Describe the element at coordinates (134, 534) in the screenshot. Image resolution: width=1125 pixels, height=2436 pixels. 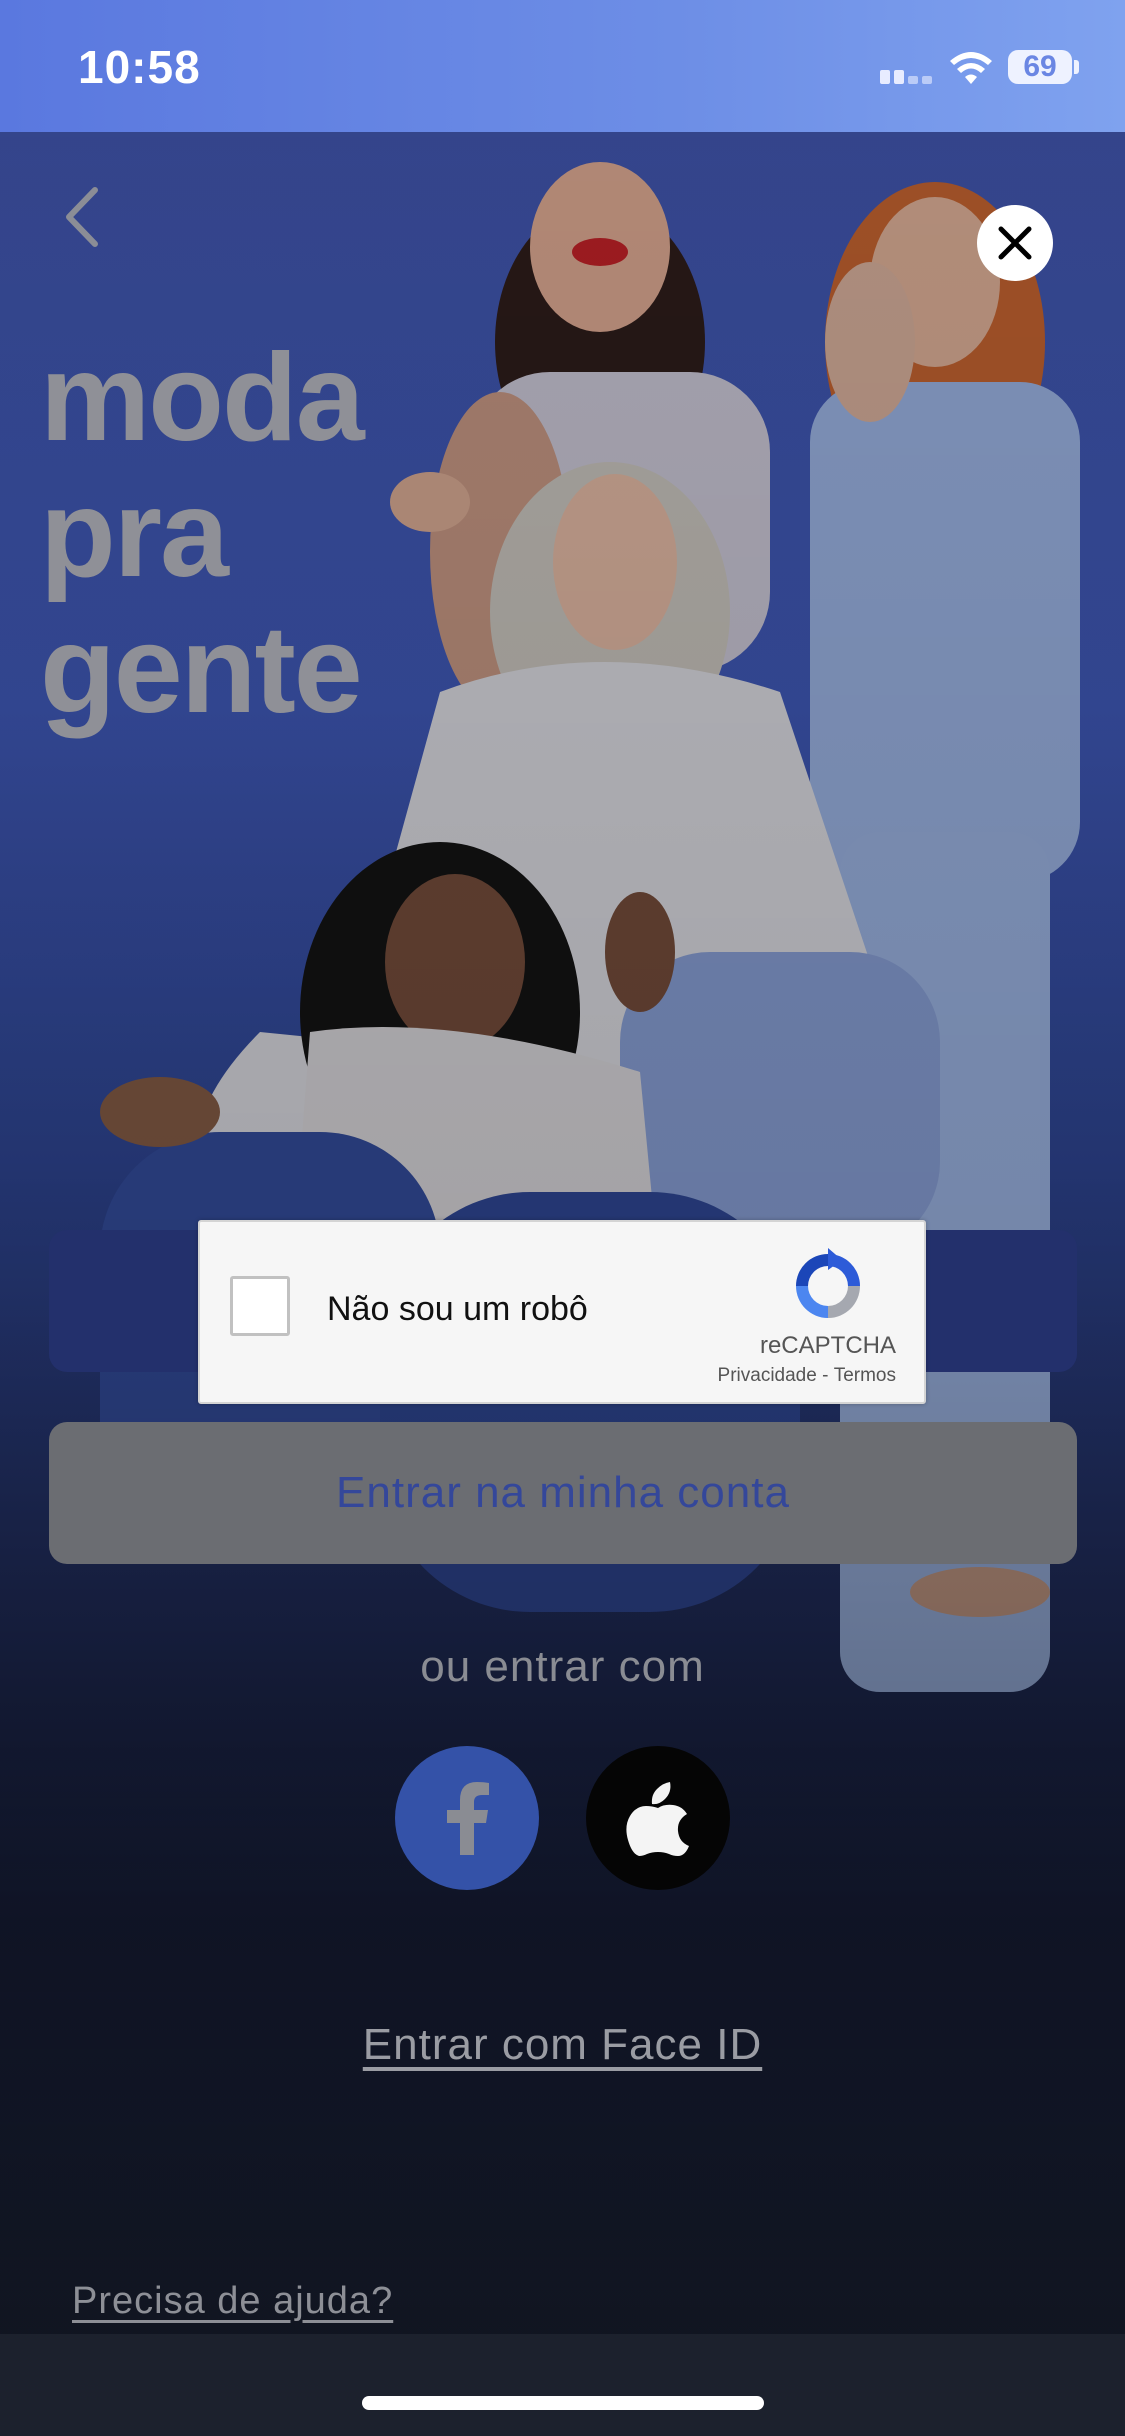
I see `headline-line: pra` at that location.